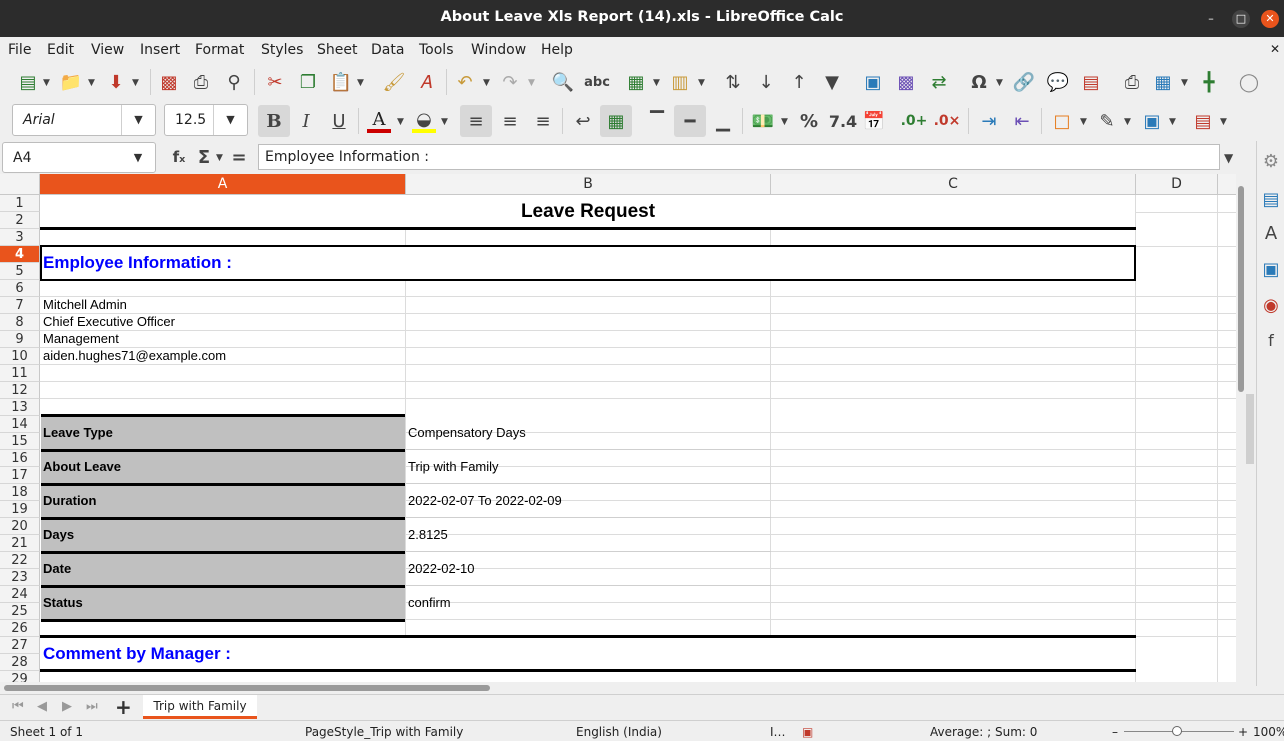  Describe the element at coordinates (134, 355) in the screenshot. I see `employee-email: aiden.hughes71@example.com` at that location.